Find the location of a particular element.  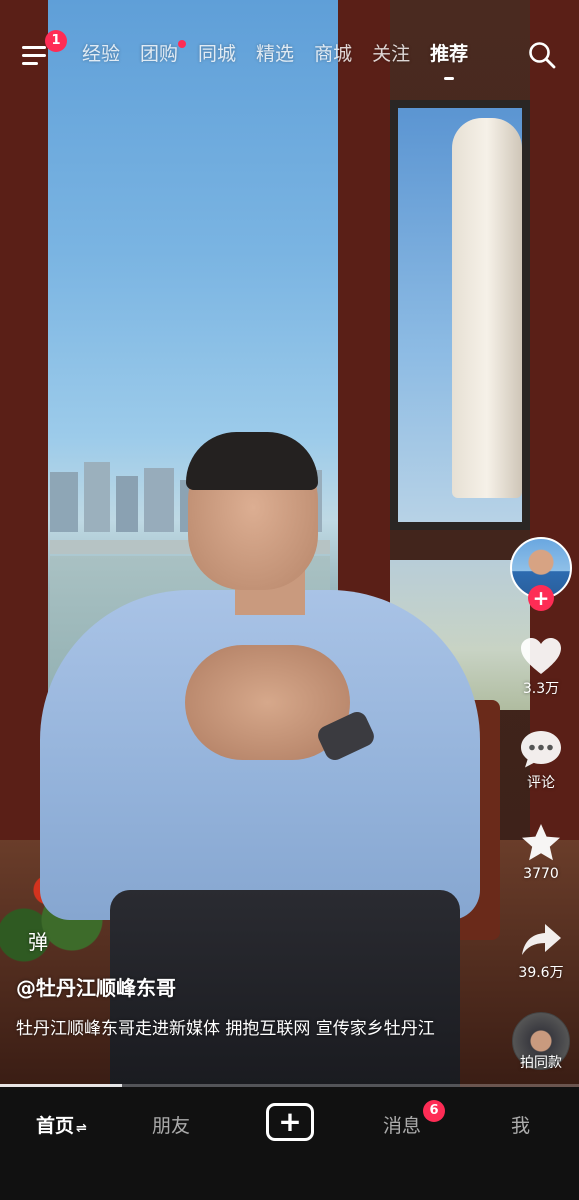

follow-button: + is located at coordinates (541, 598).